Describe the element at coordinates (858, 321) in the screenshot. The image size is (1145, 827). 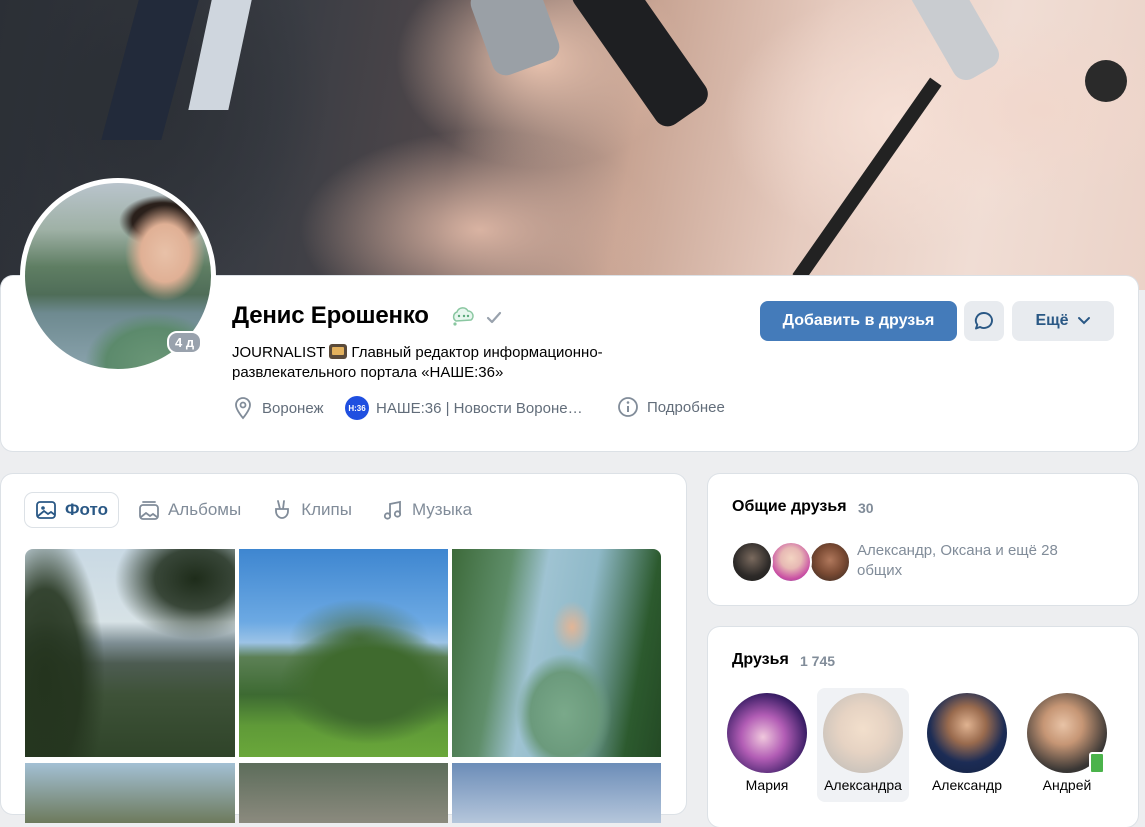
I see `add-friend-button: Добавить в друзья` at that location.